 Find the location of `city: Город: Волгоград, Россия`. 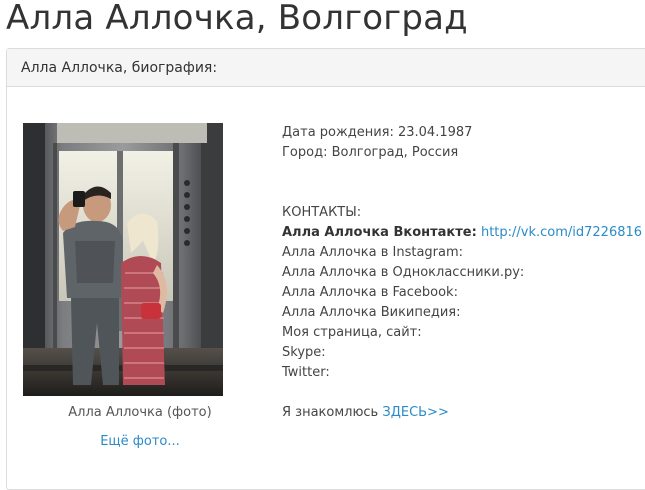

city: Город: Волгоград, Россия is located at coordinates (370, 152).